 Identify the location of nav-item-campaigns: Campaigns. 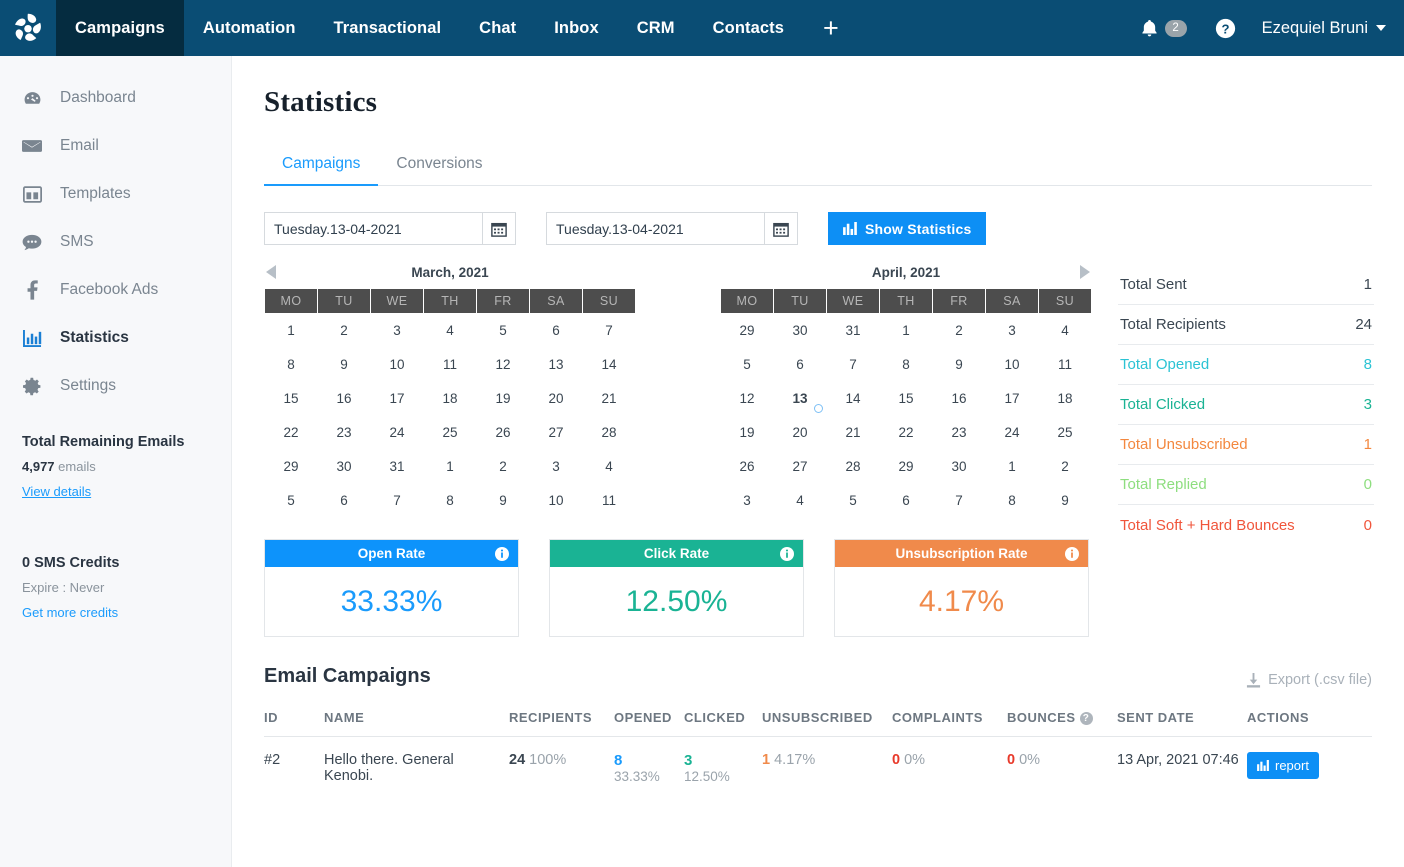
(120, 28).